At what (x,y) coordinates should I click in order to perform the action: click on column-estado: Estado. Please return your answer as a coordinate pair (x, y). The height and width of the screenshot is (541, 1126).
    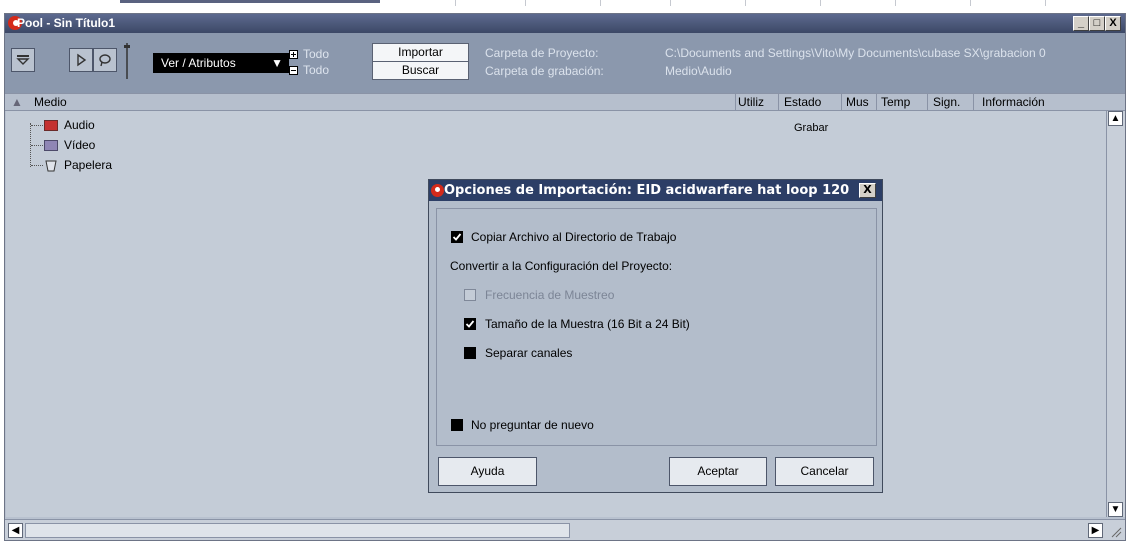
    Looking at the image, I should click on (802, 102).